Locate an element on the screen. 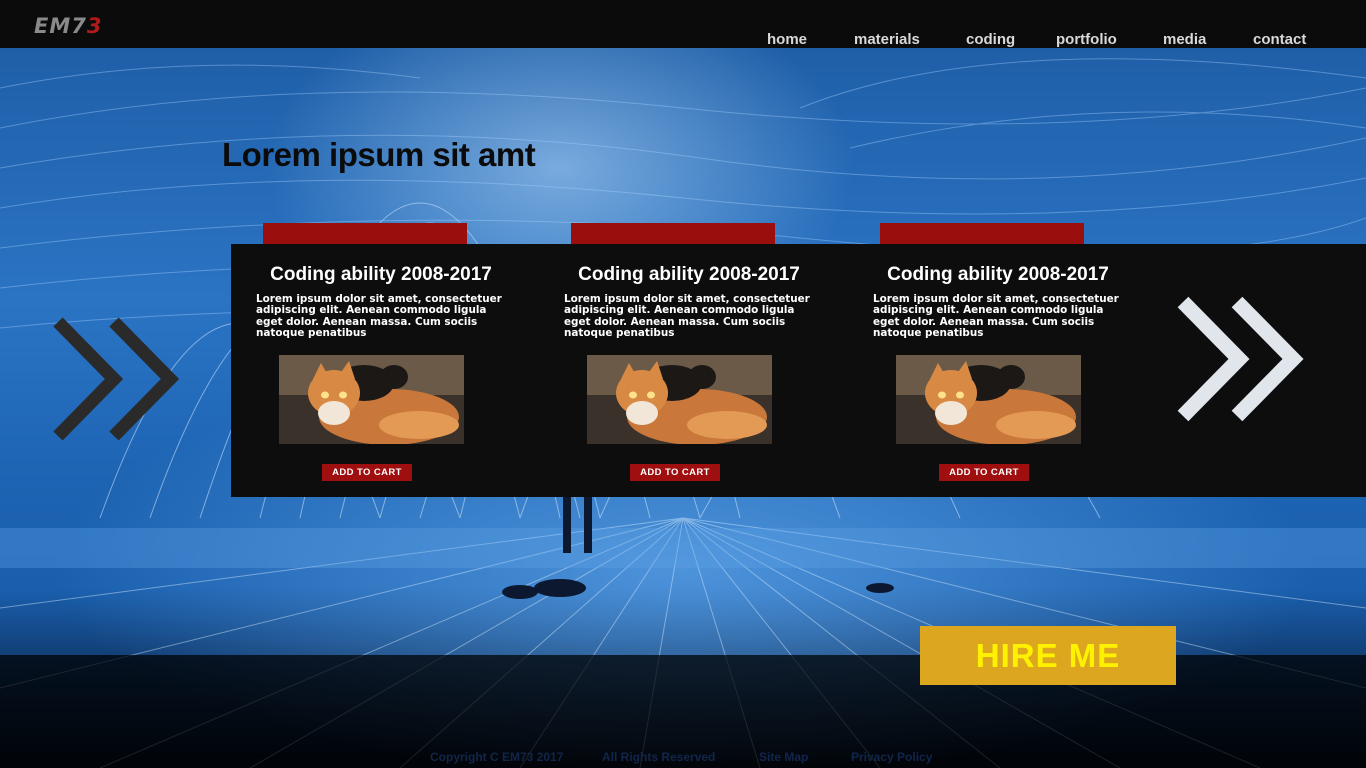  logo-text: EM7 is located at coordinates (60, 26).